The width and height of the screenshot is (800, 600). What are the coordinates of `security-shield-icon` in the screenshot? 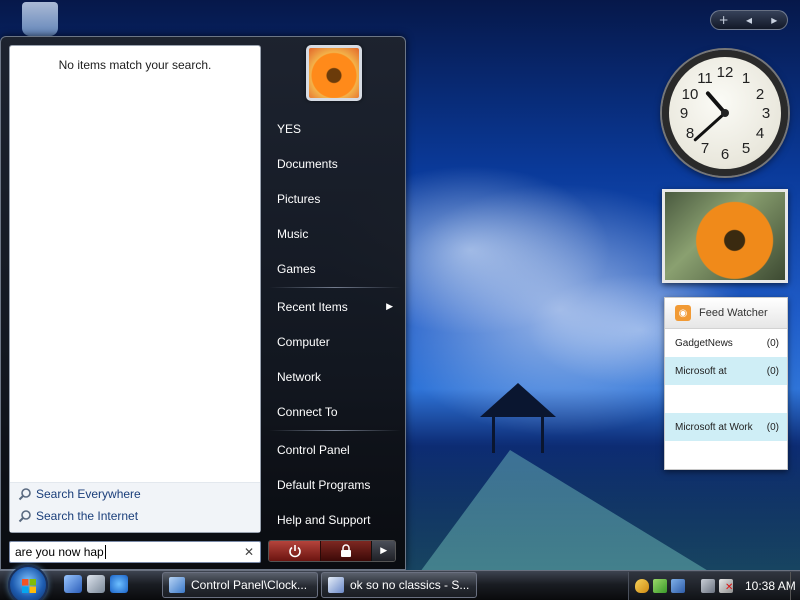 It's located at (642, 586).